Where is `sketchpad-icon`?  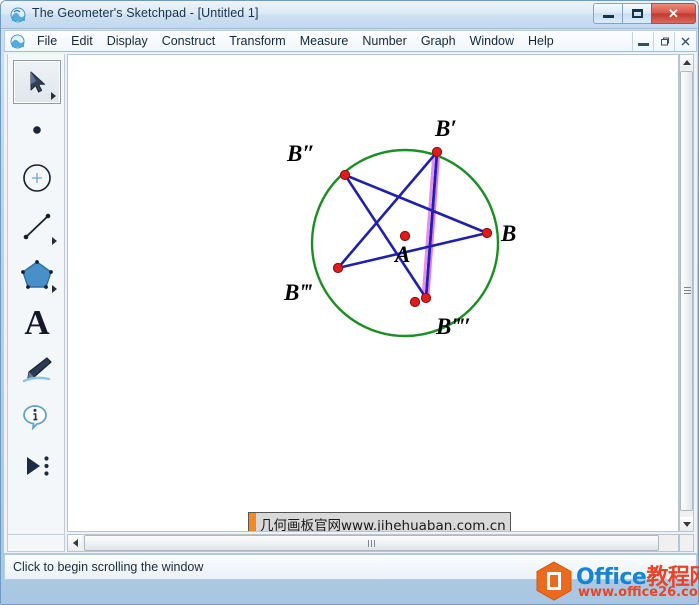
sketchpad-icon is located at coordinates (18, 15).